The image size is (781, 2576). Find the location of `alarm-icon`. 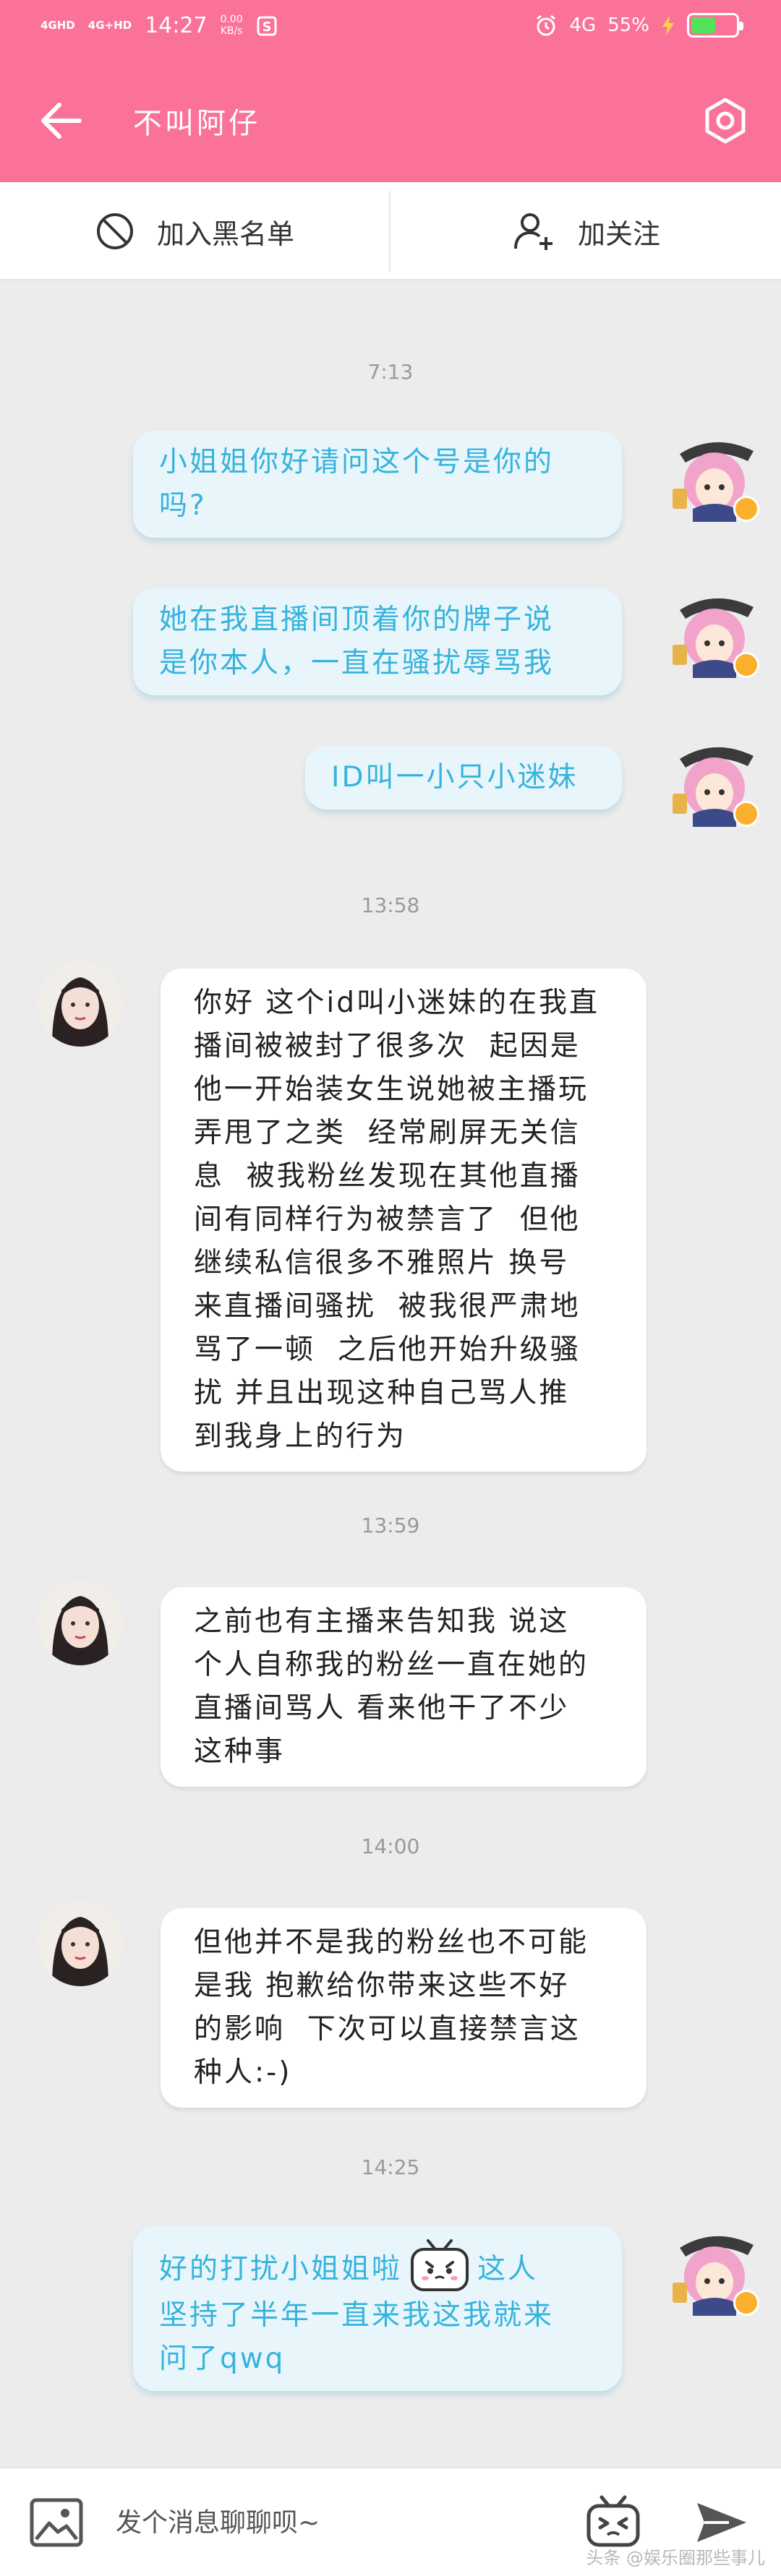

alarm-icon is located at coordinates (545, 25).